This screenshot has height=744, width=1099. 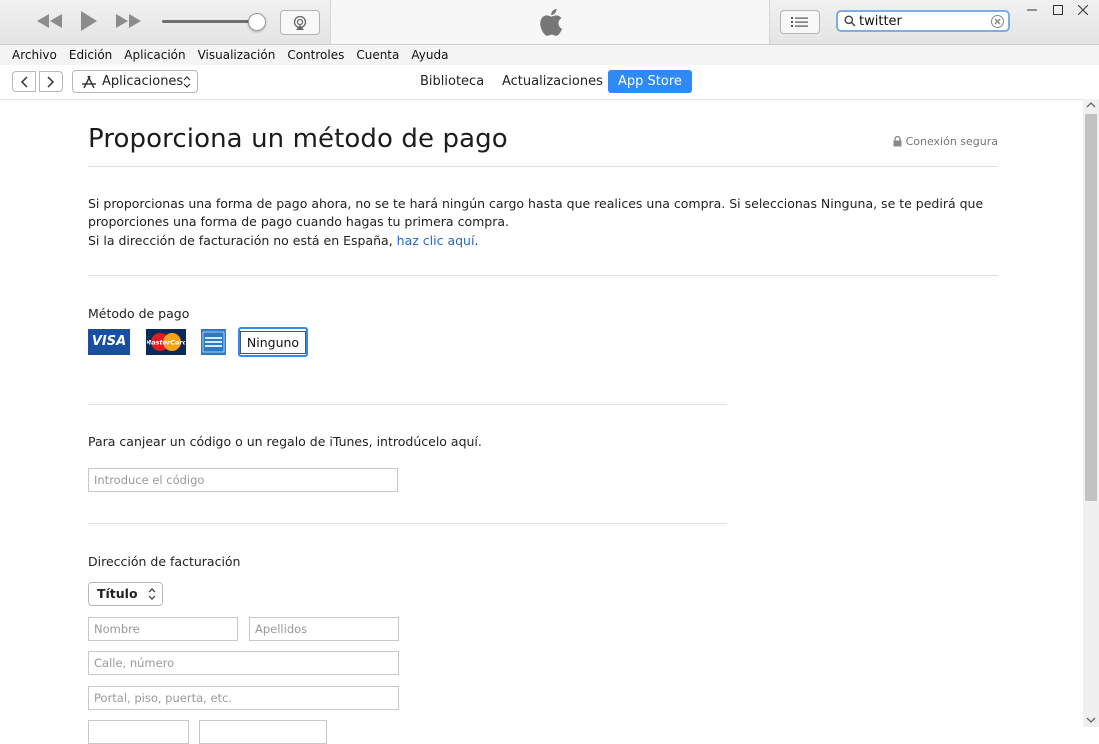 I want to click on media-kind-select: Aplicaciones, so click(x=135, y=81).